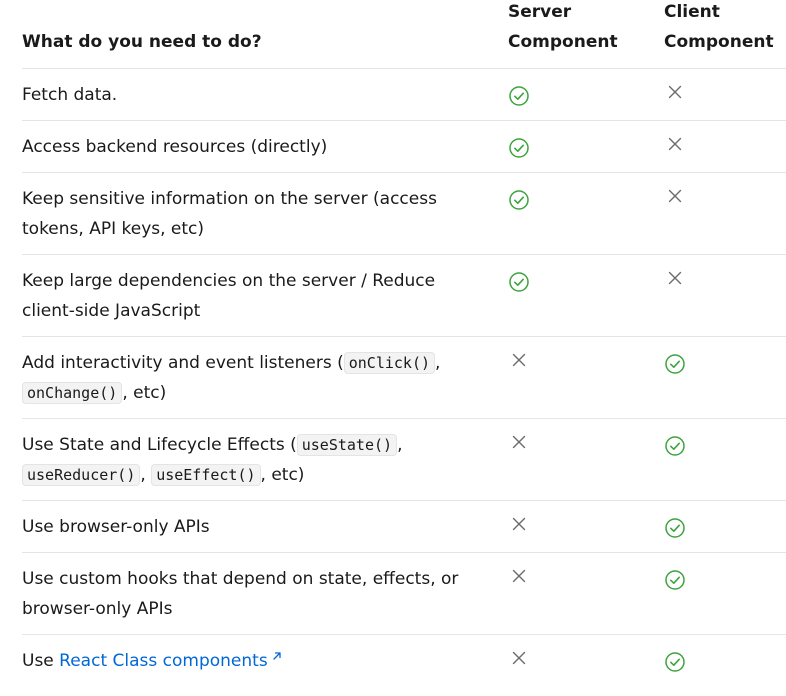 The width and height of the screenshot is (786, 696). Describe the element at coordinates (719, 27) in the screenshot. I see `header-client-component: Client Component` at that location.